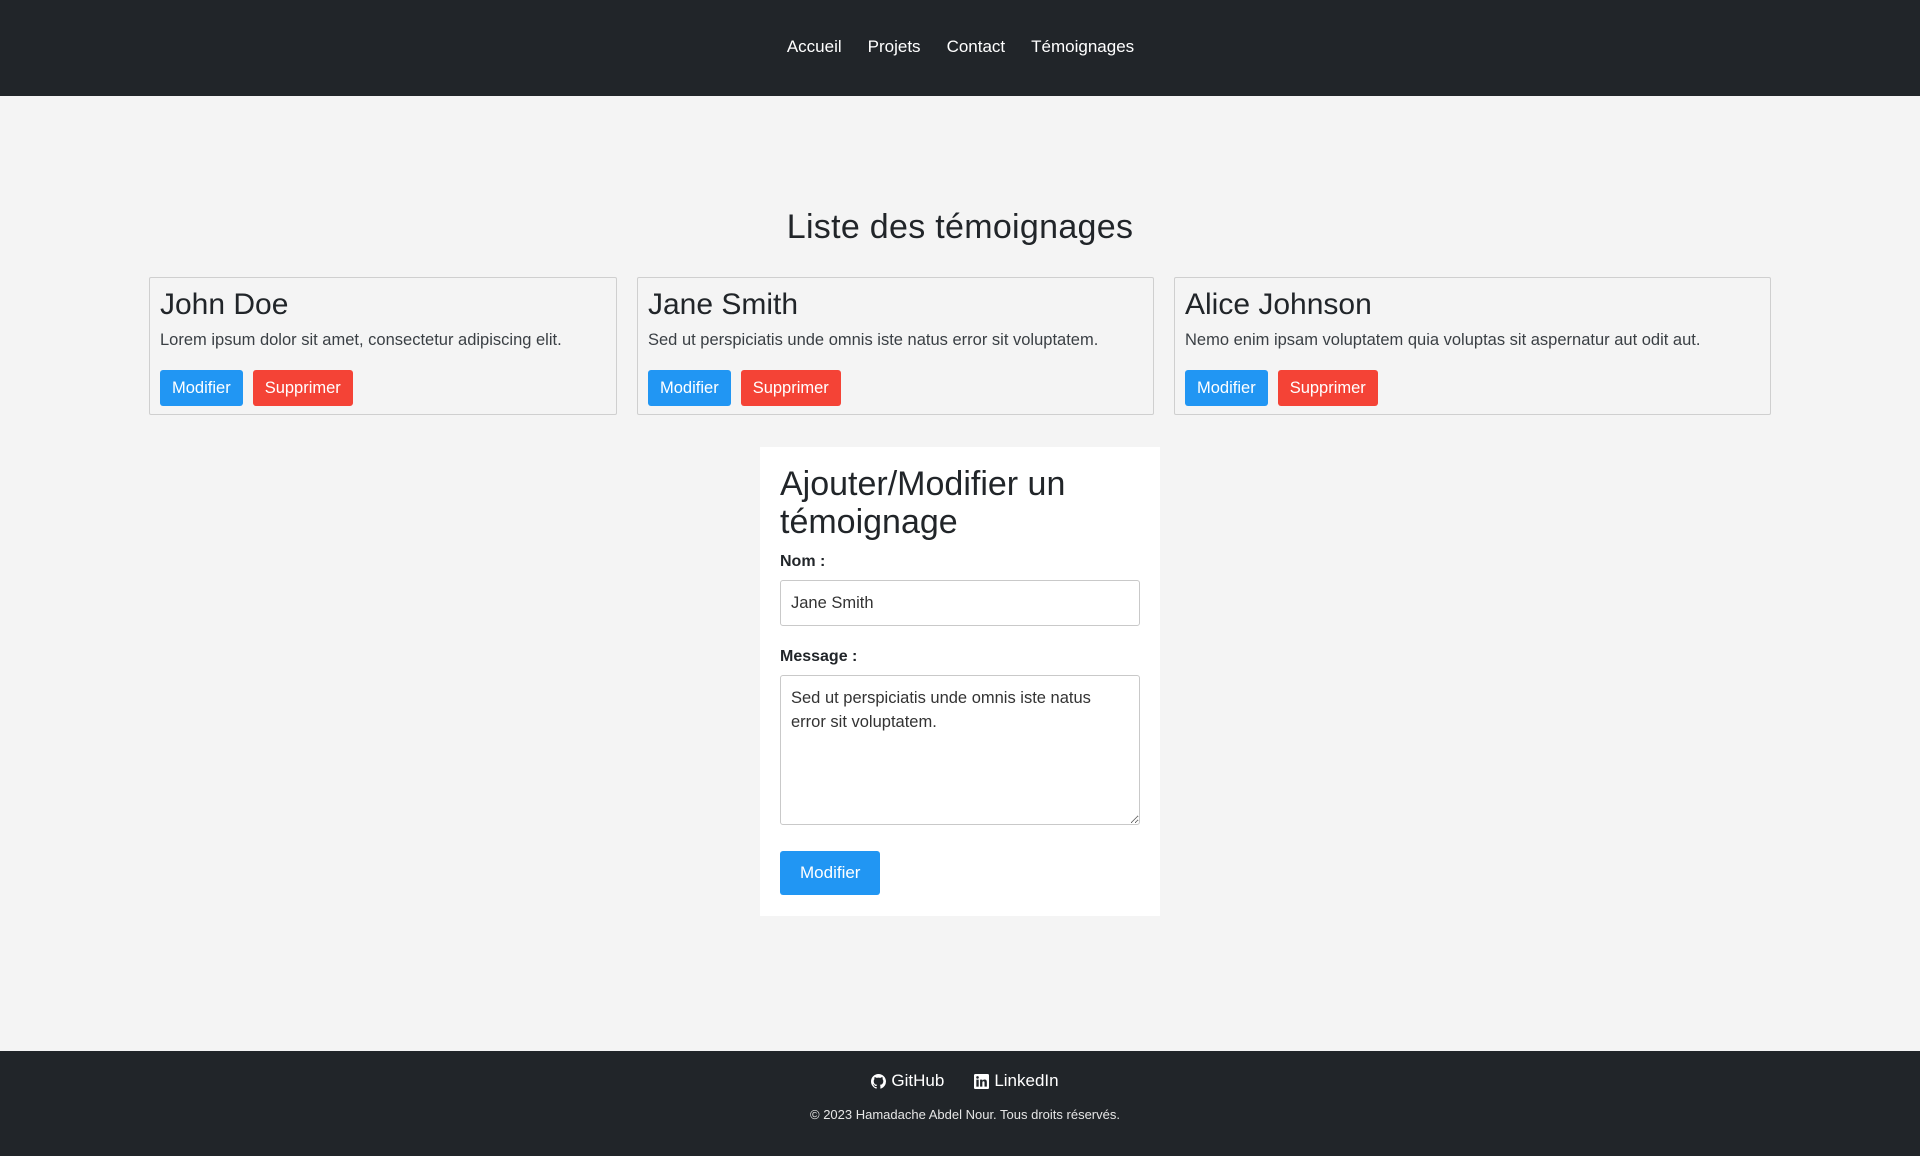 Image resolution: width=1920 pixels, height=1156 pixels. What do you see at coordinates (819, 656) in the screenshot?
I see `message-label: Message :` at bounding box center [819, 656].